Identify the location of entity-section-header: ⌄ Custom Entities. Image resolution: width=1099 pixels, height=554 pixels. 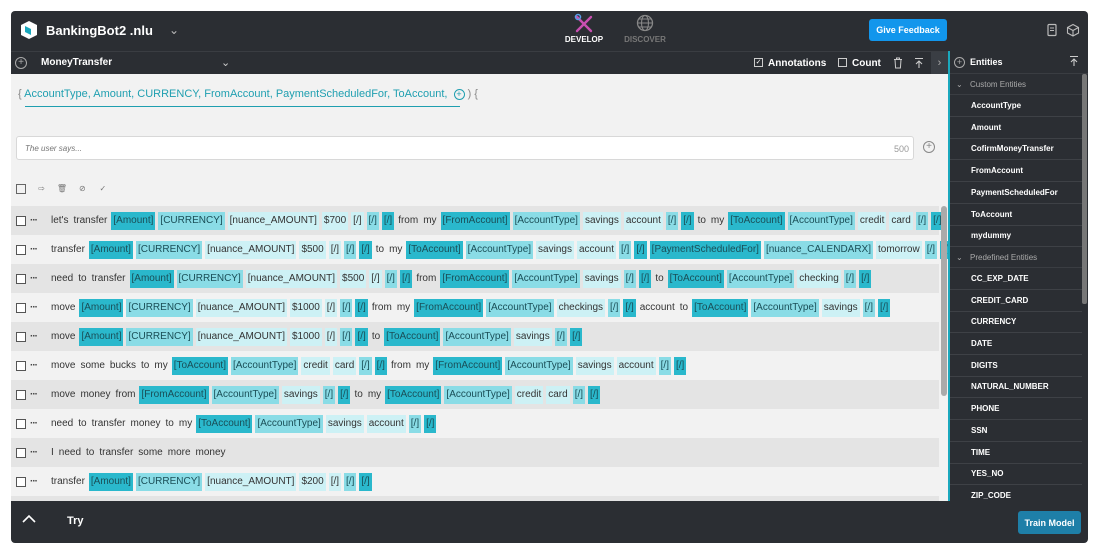
(1016, 84).